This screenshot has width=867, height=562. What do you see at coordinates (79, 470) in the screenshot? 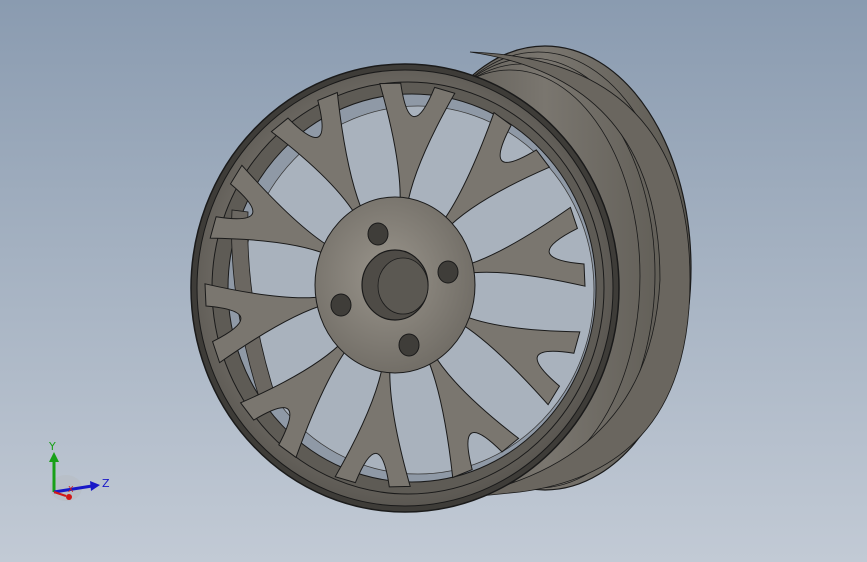
I see `view-triad: Y Z X` at bounding box center [79, 470].